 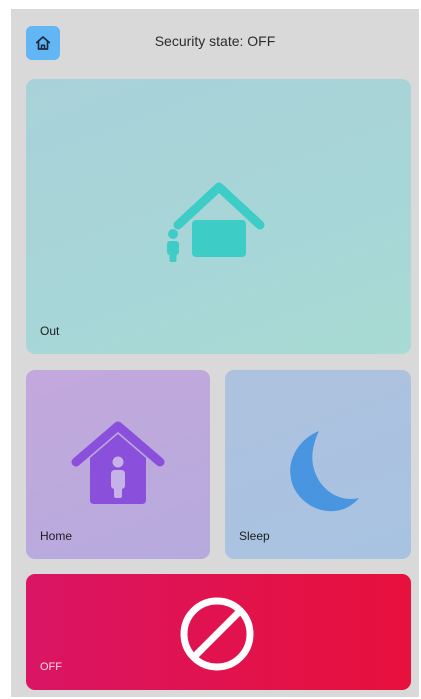 What do you see at coordinates (56, 536) in the screenshot?
I see `mode-home-label: Home` at bounding box center [56, 536].